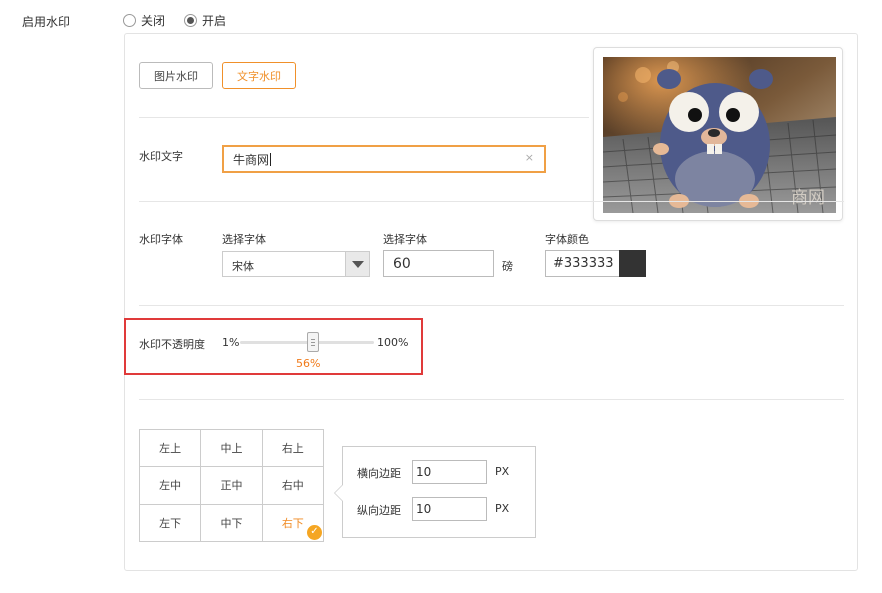  Describe the element at coordinates (502, 508) in the screenshot. I see `vertical-margin-unit: PX` at that location.